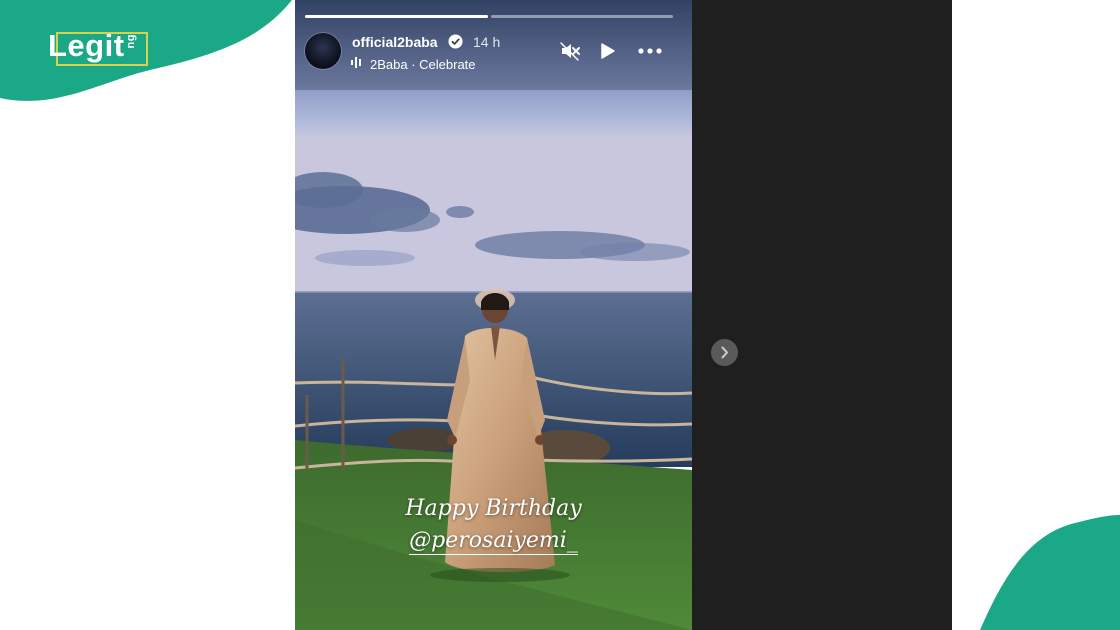 The height and width of the screenshot is (630, 1120). Describe the element at coordinates (455, 41) in the screenshot. I see `verified-badge-icon` at that location.